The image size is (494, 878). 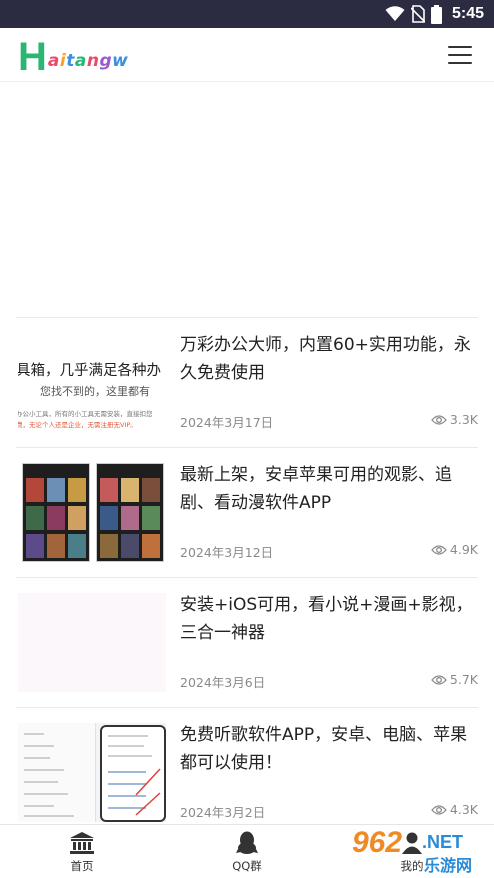 I want to click on logo-letter: n, so click(x=93, y=61).